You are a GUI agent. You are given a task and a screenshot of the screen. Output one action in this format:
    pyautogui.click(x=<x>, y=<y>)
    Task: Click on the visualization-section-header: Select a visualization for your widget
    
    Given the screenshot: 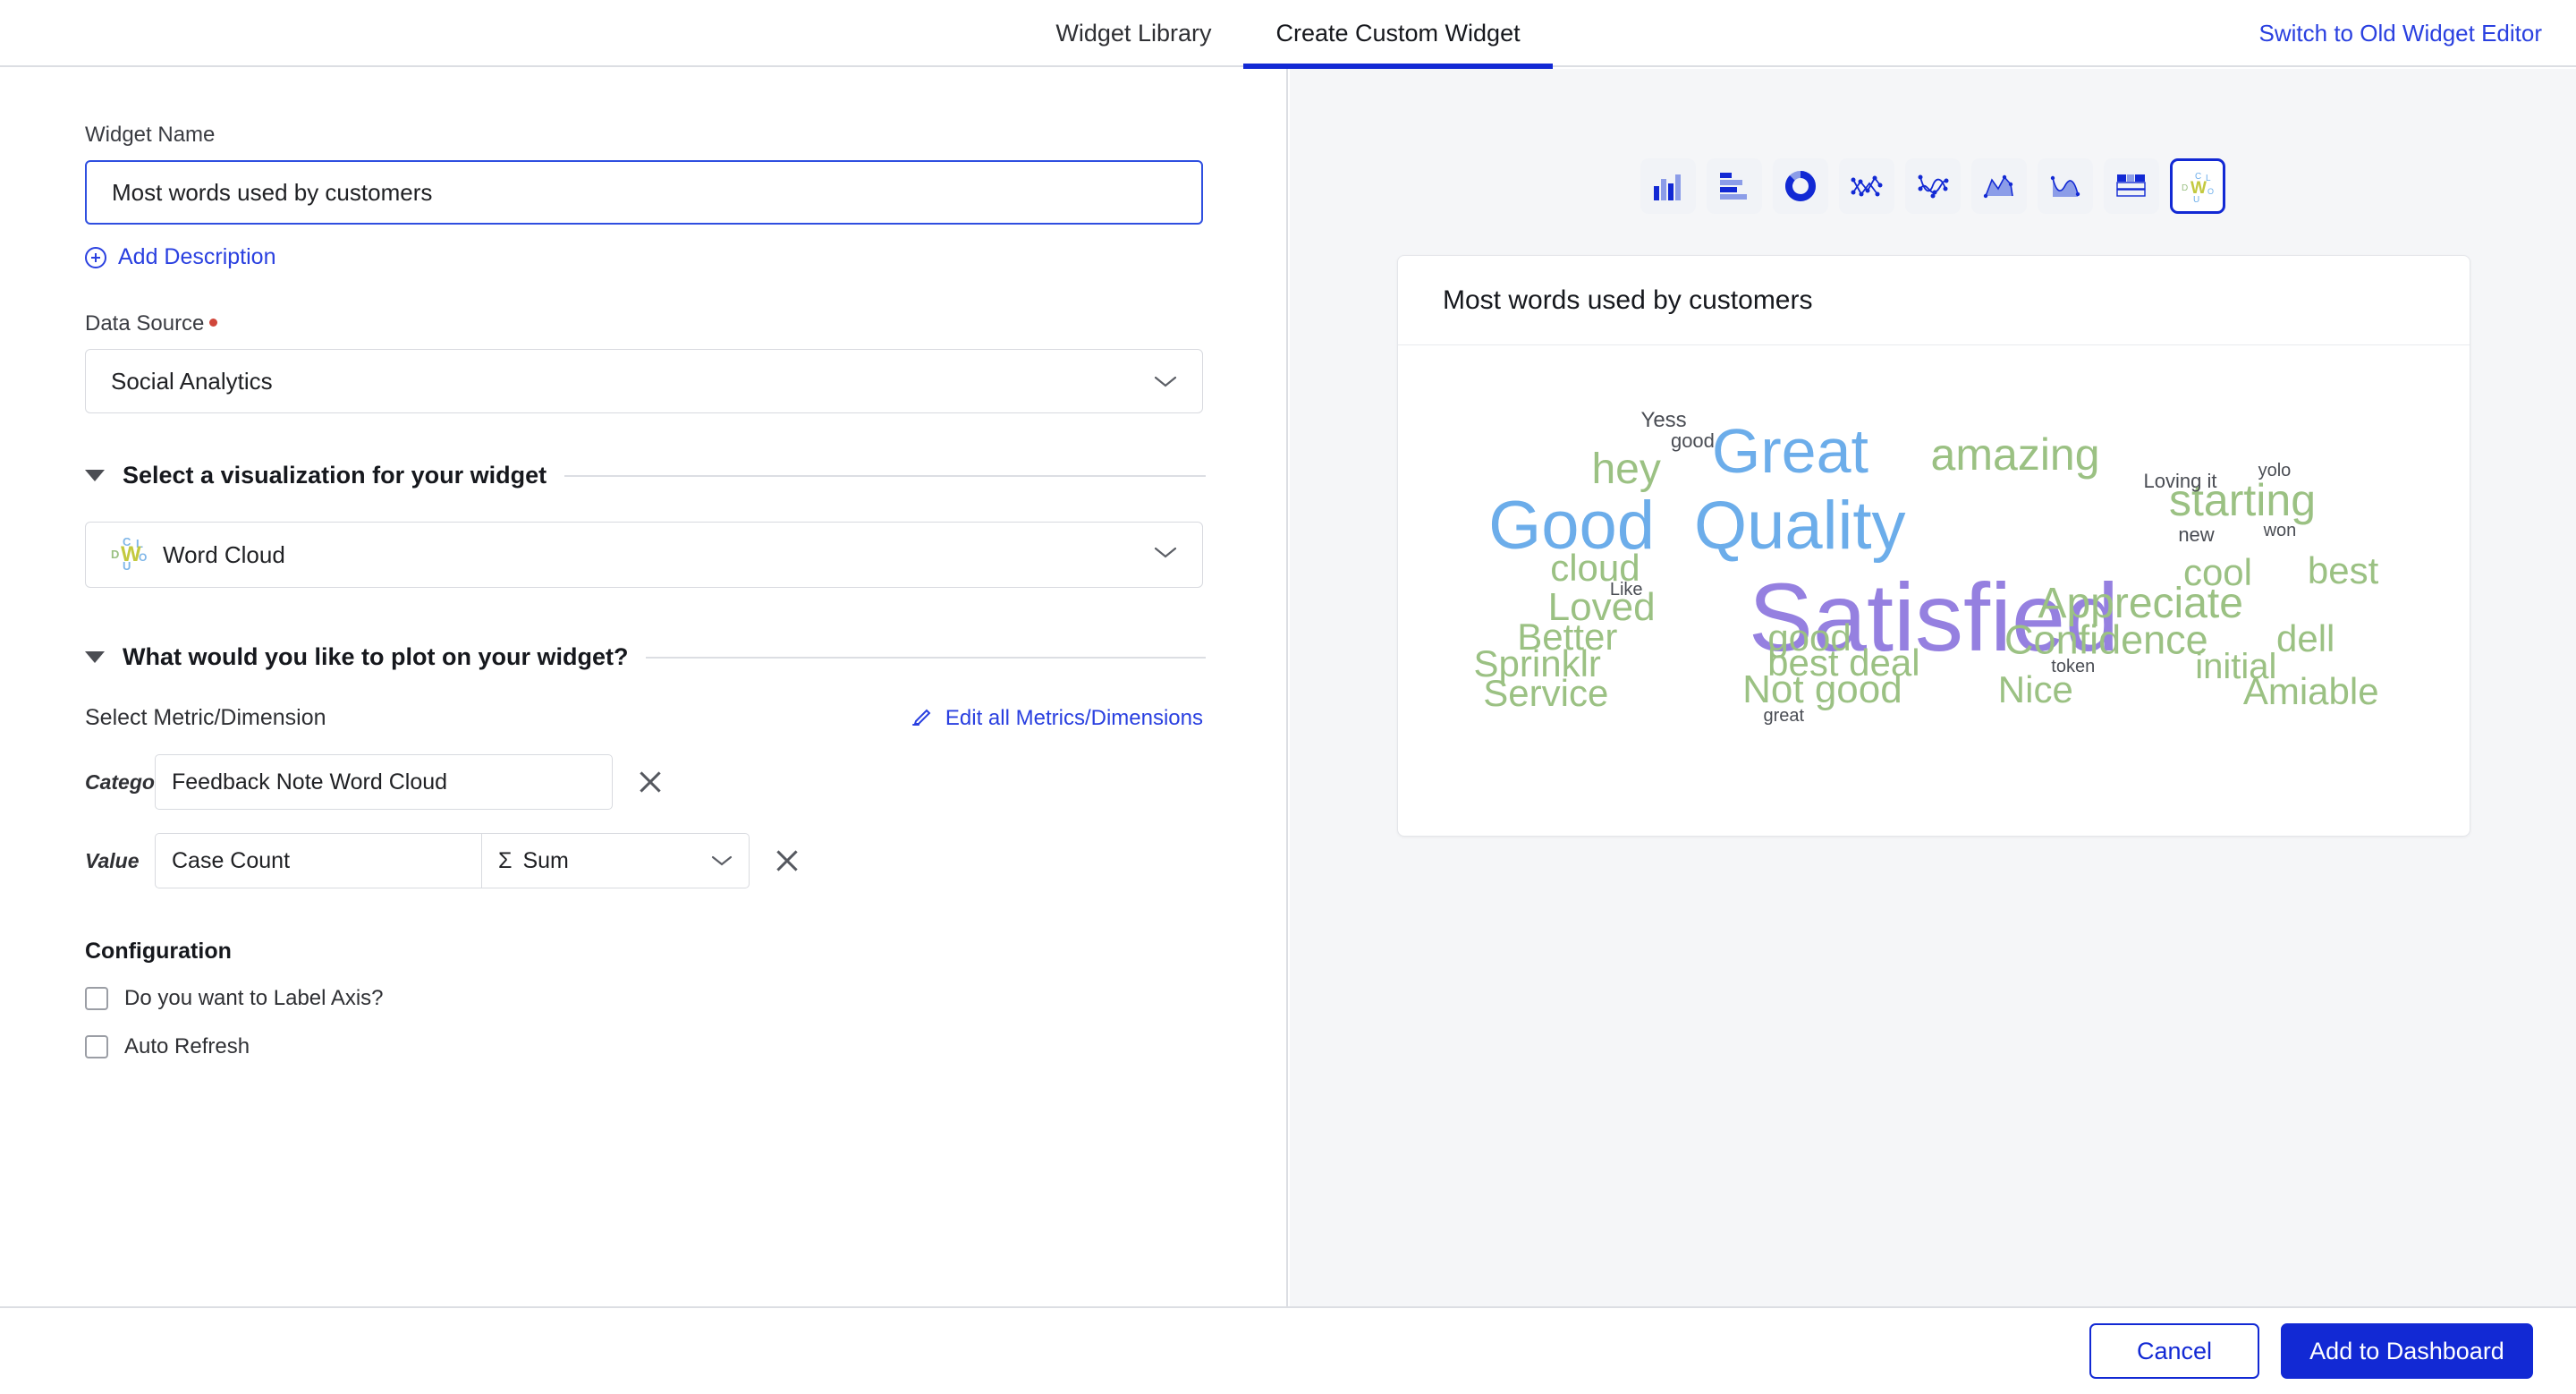 What is the action you would take?
    pyautogui.click(x=645, y=476)
    